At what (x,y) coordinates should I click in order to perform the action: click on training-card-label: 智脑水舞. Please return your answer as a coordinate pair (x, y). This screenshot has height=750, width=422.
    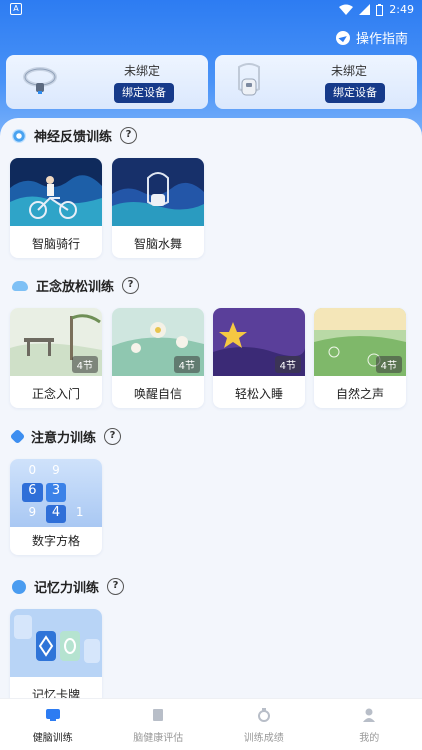
    Looking at the image, I should click on (157, 244).